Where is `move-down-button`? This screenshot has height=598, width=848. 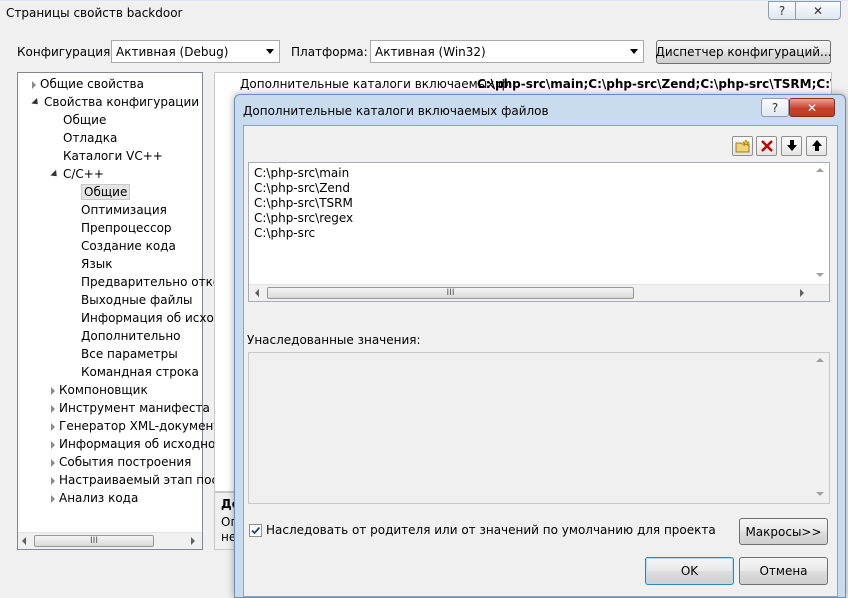
move-down-button is located at coordinates (791, 146).